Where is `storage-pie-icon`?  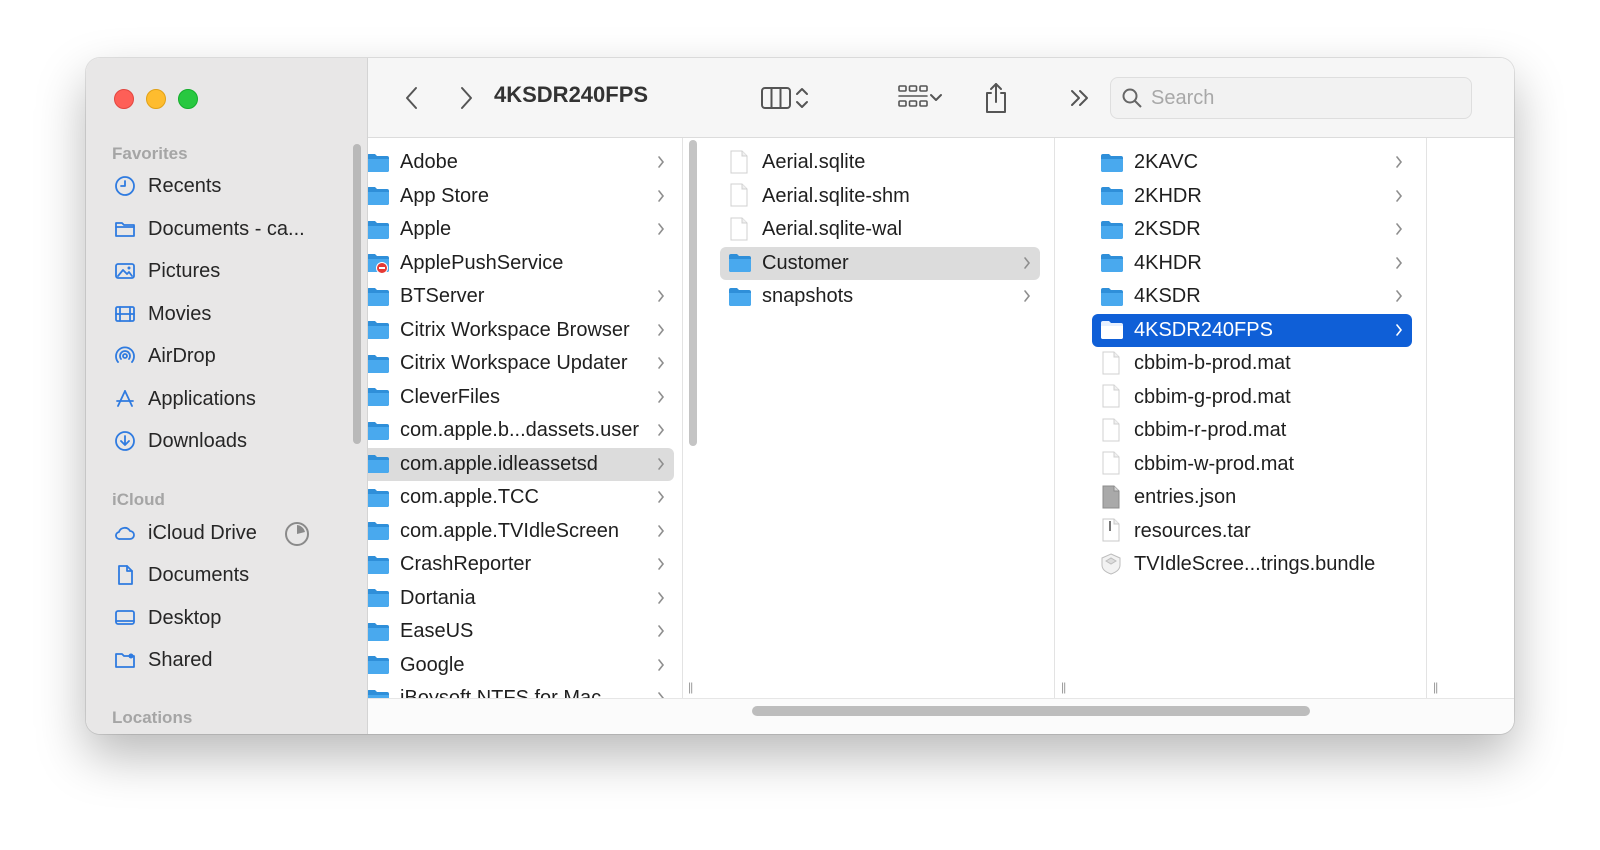 storage-pie-icon is located at coordinates (297, 534).